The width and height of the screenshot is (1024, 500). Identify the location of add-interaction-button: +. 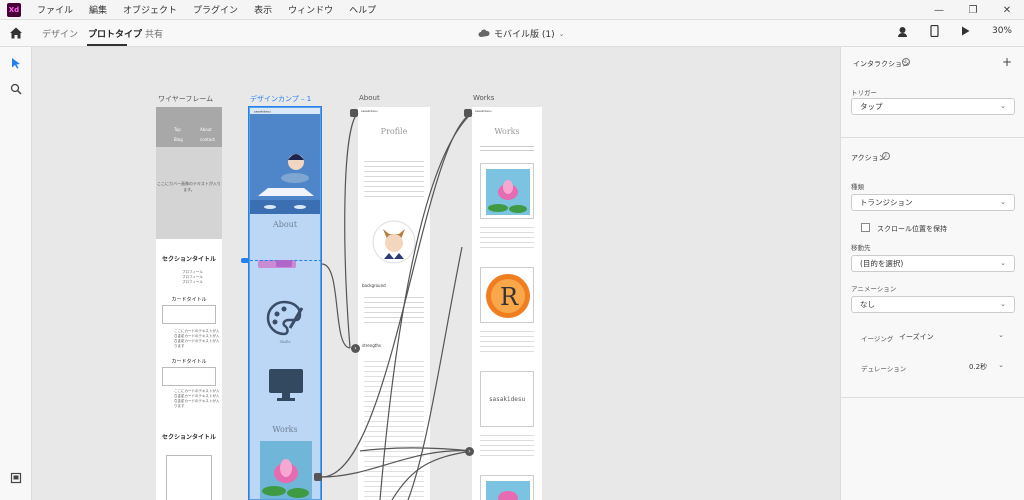
(1007, 62).